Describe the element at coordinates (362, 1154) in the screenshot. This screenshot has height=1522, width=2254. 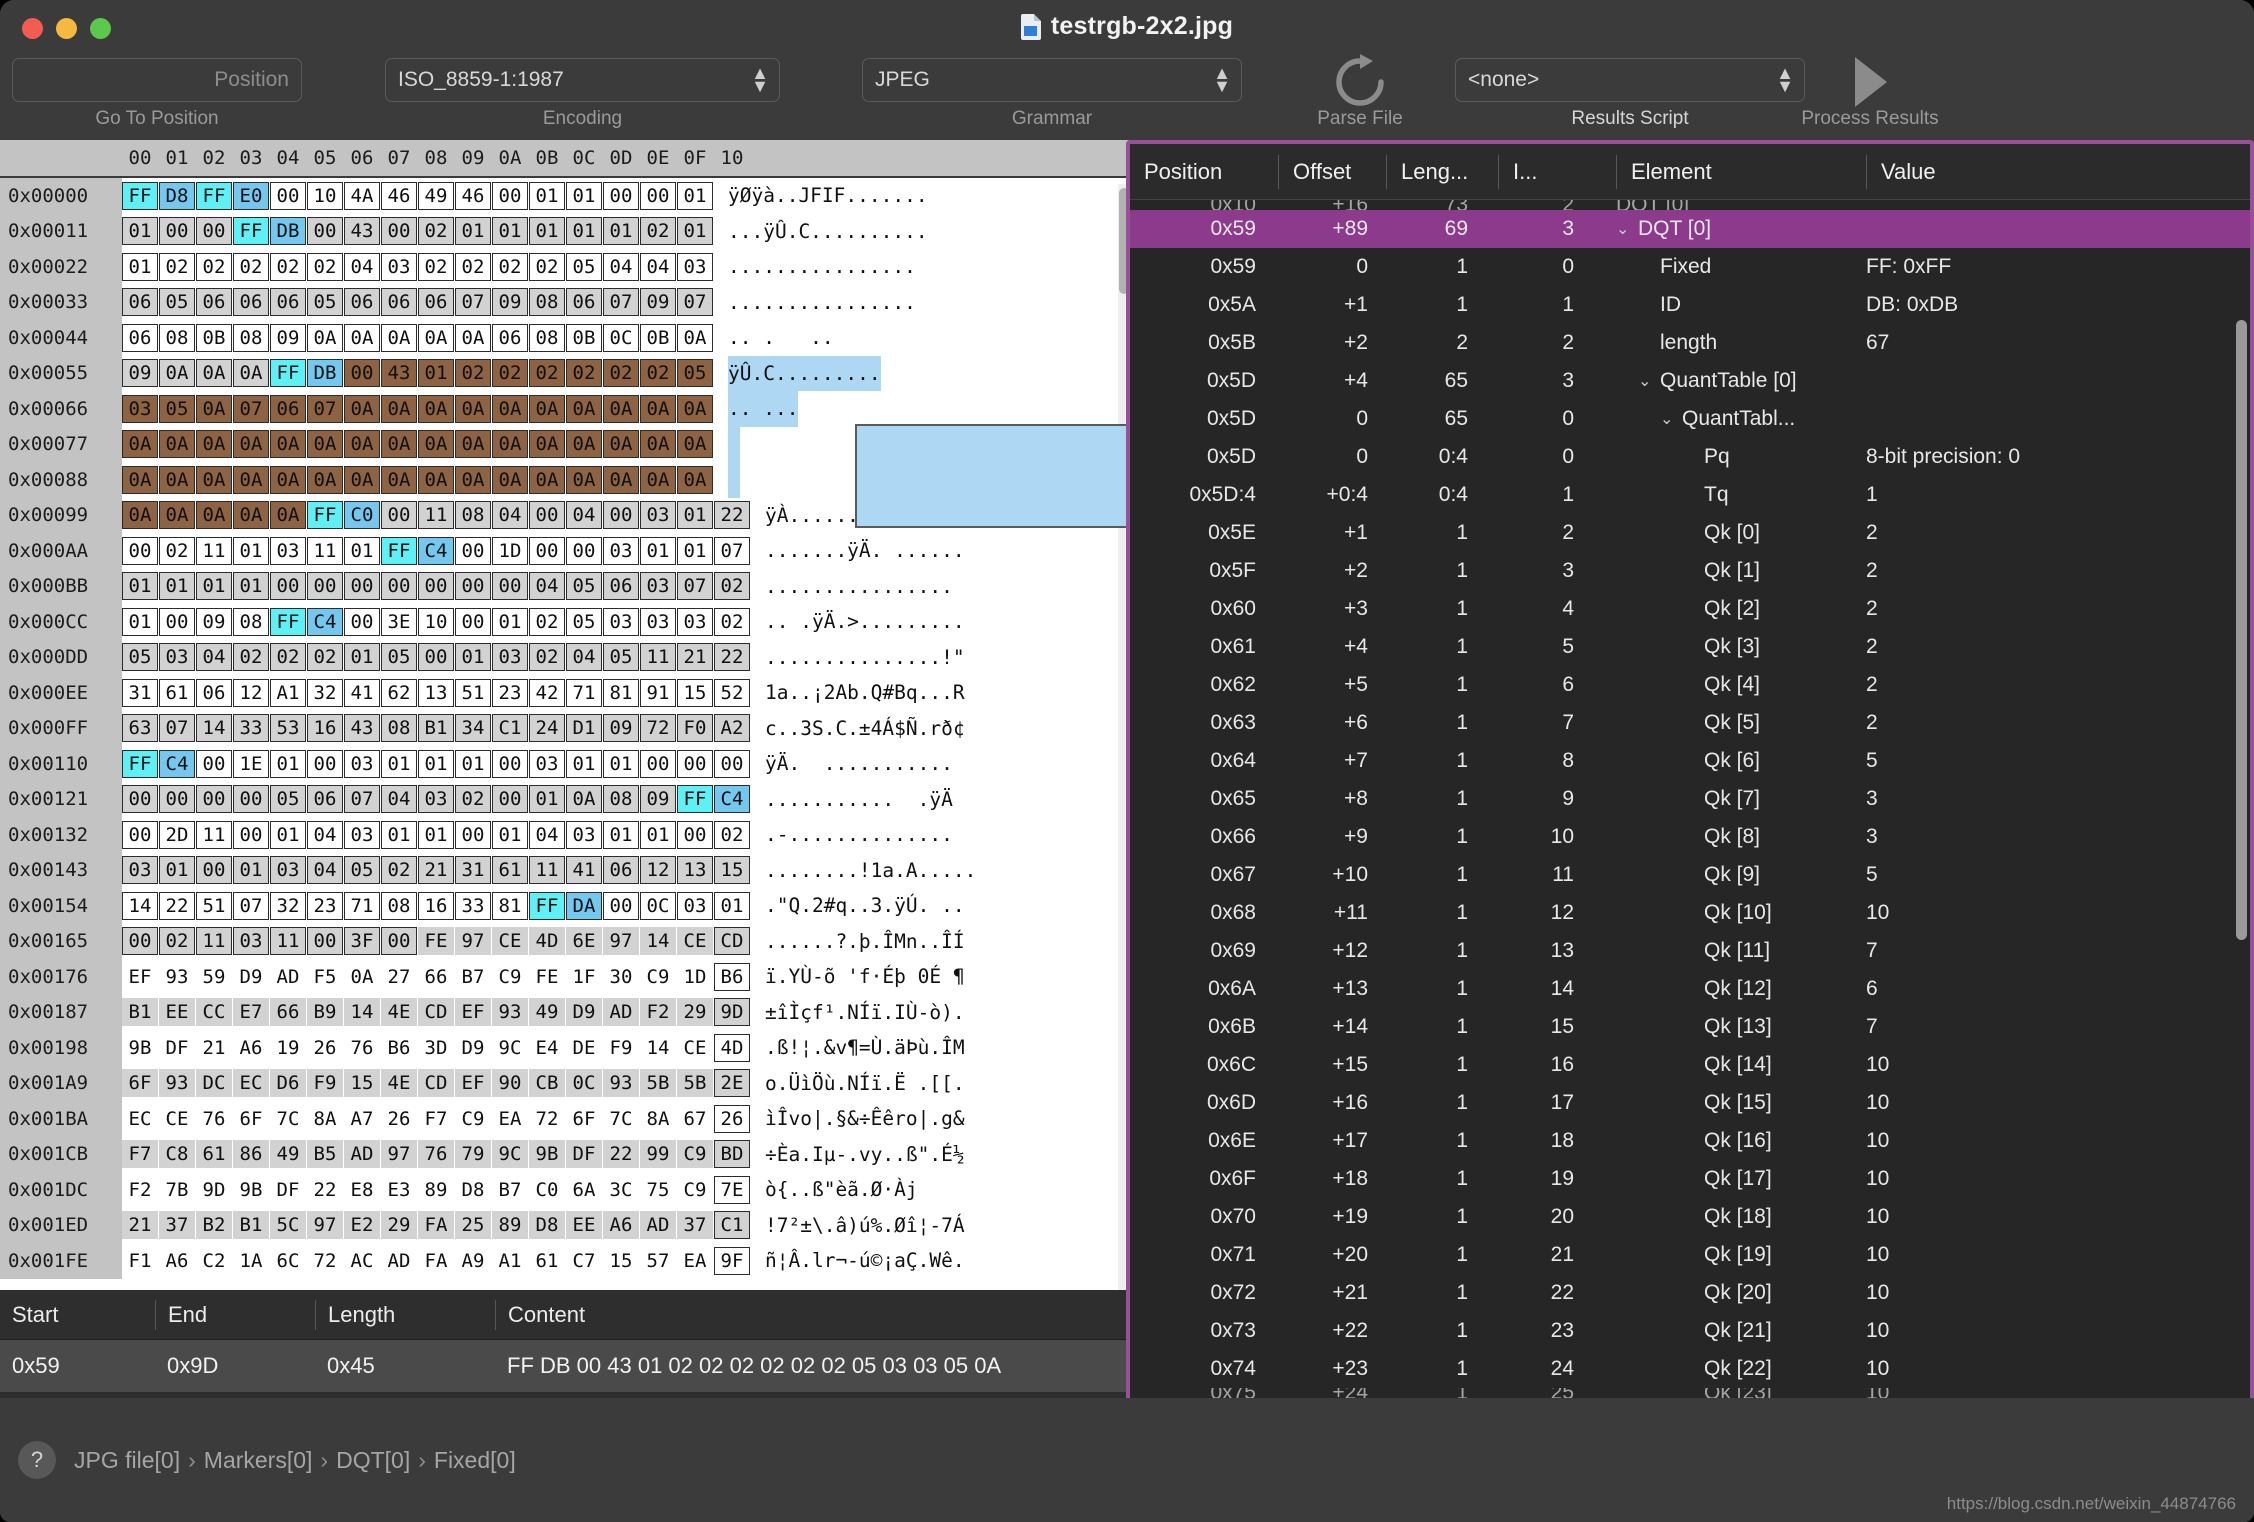
I see `hex-byte: AD` at that location.